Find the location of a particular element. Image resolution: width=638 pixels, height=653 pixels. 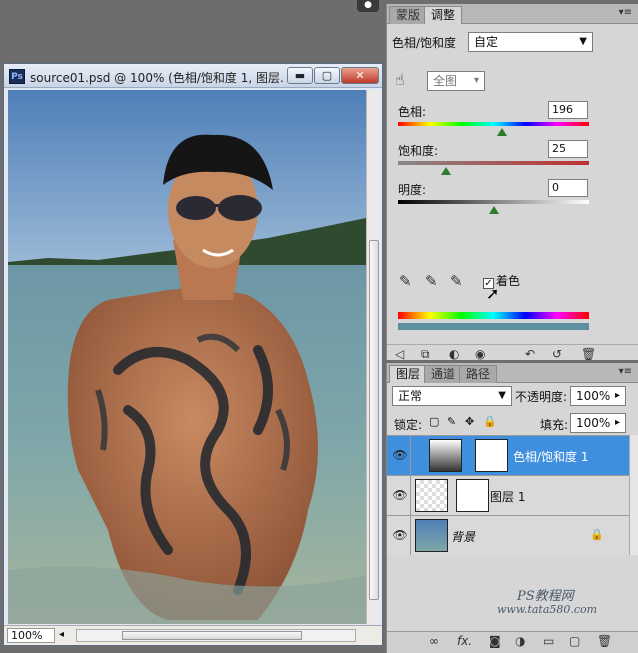

delete-icon: 🗑 is located at coordinates (588, 354).